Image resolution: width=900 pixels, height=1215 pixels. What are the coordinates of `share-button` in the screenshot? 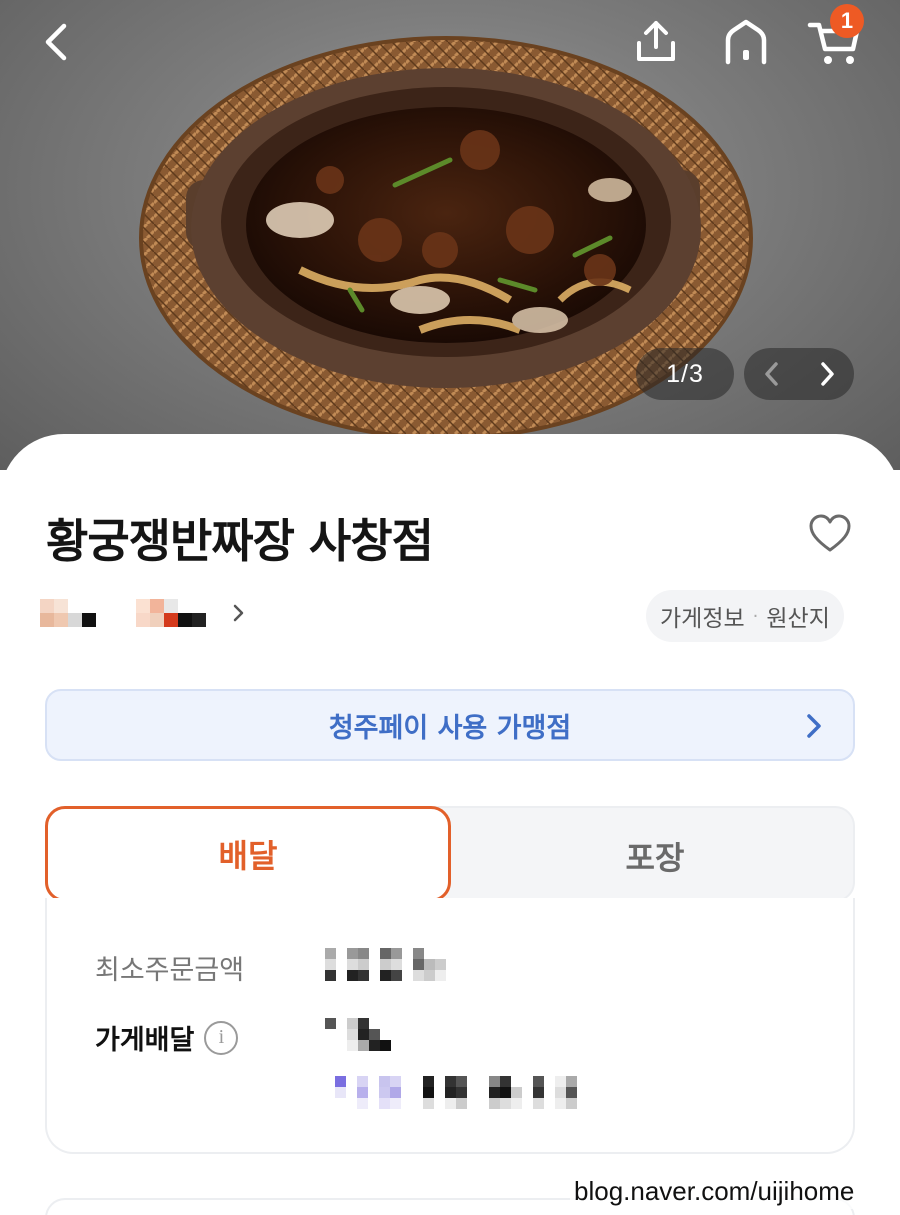 It's located at (656, 42).